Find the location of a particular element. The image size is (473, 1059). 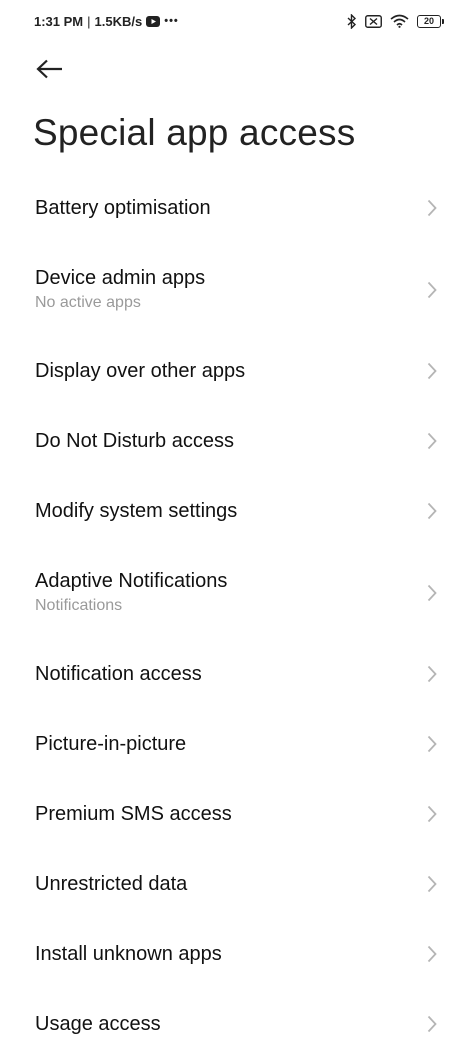

list-item-notification-access: Notification access is located at coordinates (236, 674).